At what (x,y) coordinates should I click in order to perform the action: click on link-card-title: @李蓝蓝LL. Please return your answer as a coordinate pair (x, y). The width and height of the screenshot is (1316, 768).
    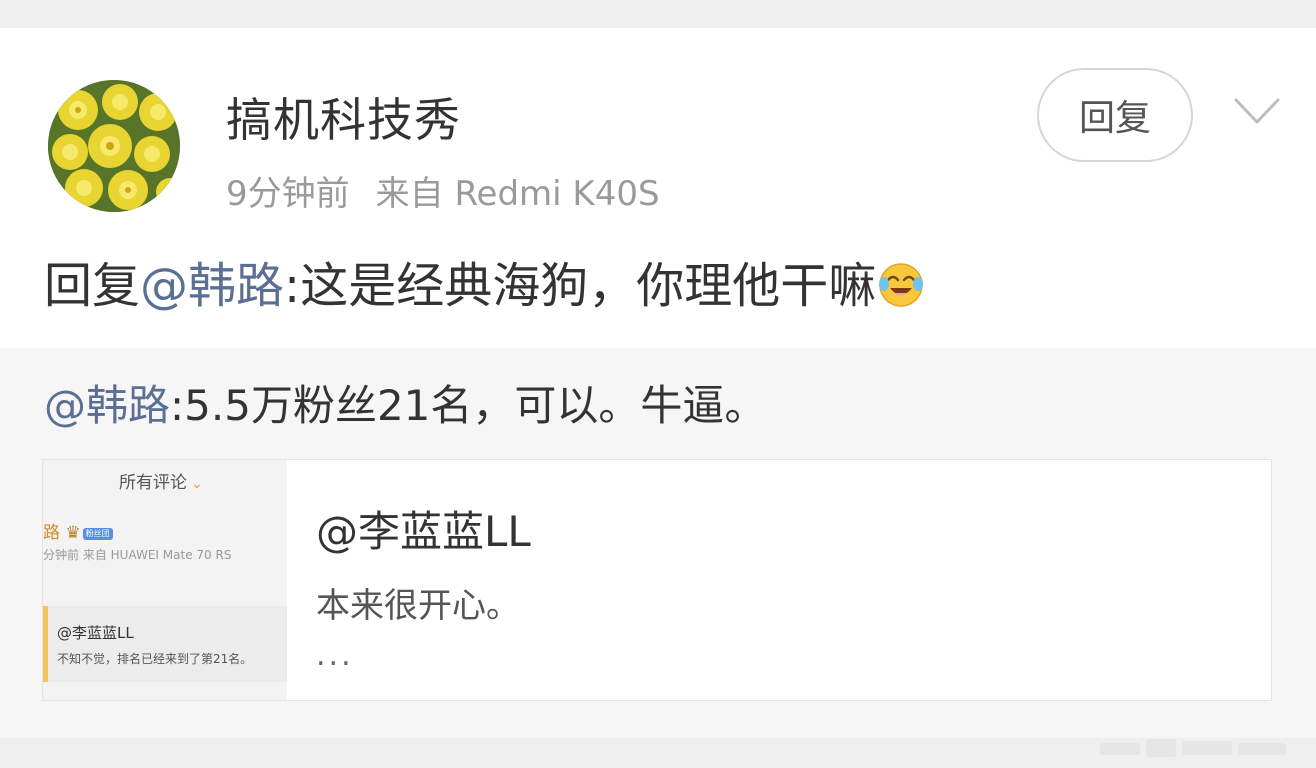
    Looking at the image, I should click on (423, 528).